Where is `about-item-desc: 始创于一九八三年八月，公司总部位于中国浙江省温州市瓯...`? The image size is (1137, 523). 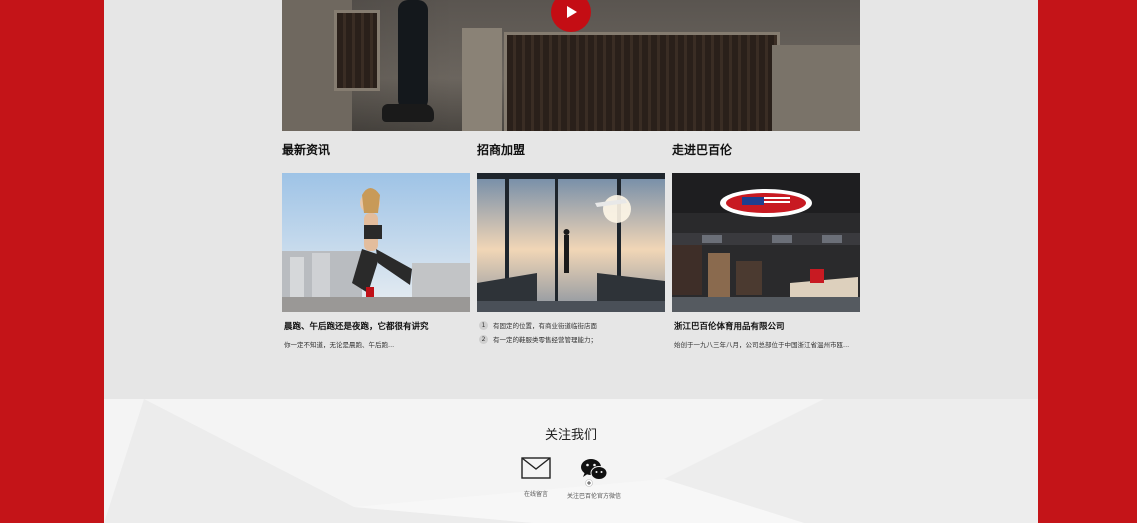 about-item-desc: 始创于一九八三年八月，公司总部位于中国浙江省温州市瓯... is located at coordinates (762, 345).